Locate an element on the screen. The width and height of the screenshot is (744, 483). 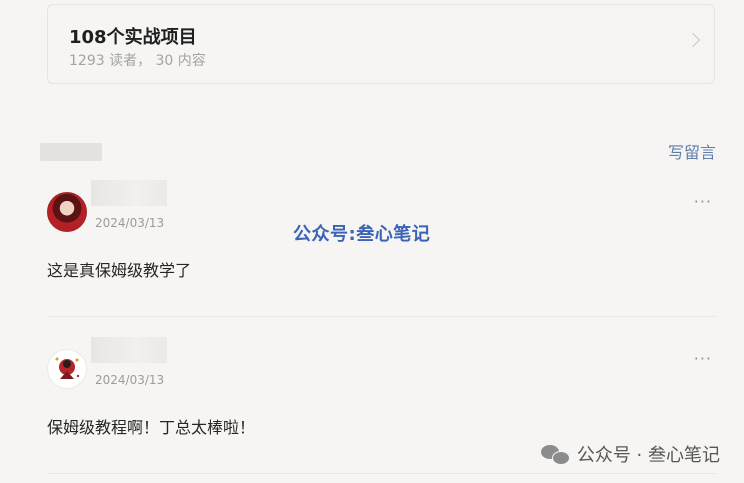
album-meta: 1293 读者， 30 内容 is located at coordinates (137, 61).